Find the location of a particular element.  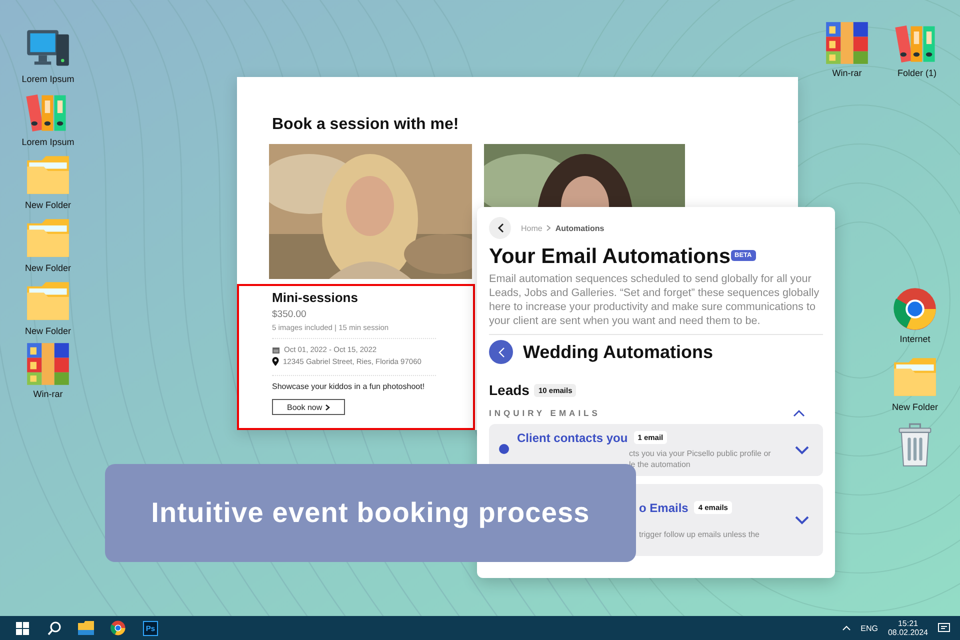

session-title: Mini-sessions is located at coordinates (315, 297).